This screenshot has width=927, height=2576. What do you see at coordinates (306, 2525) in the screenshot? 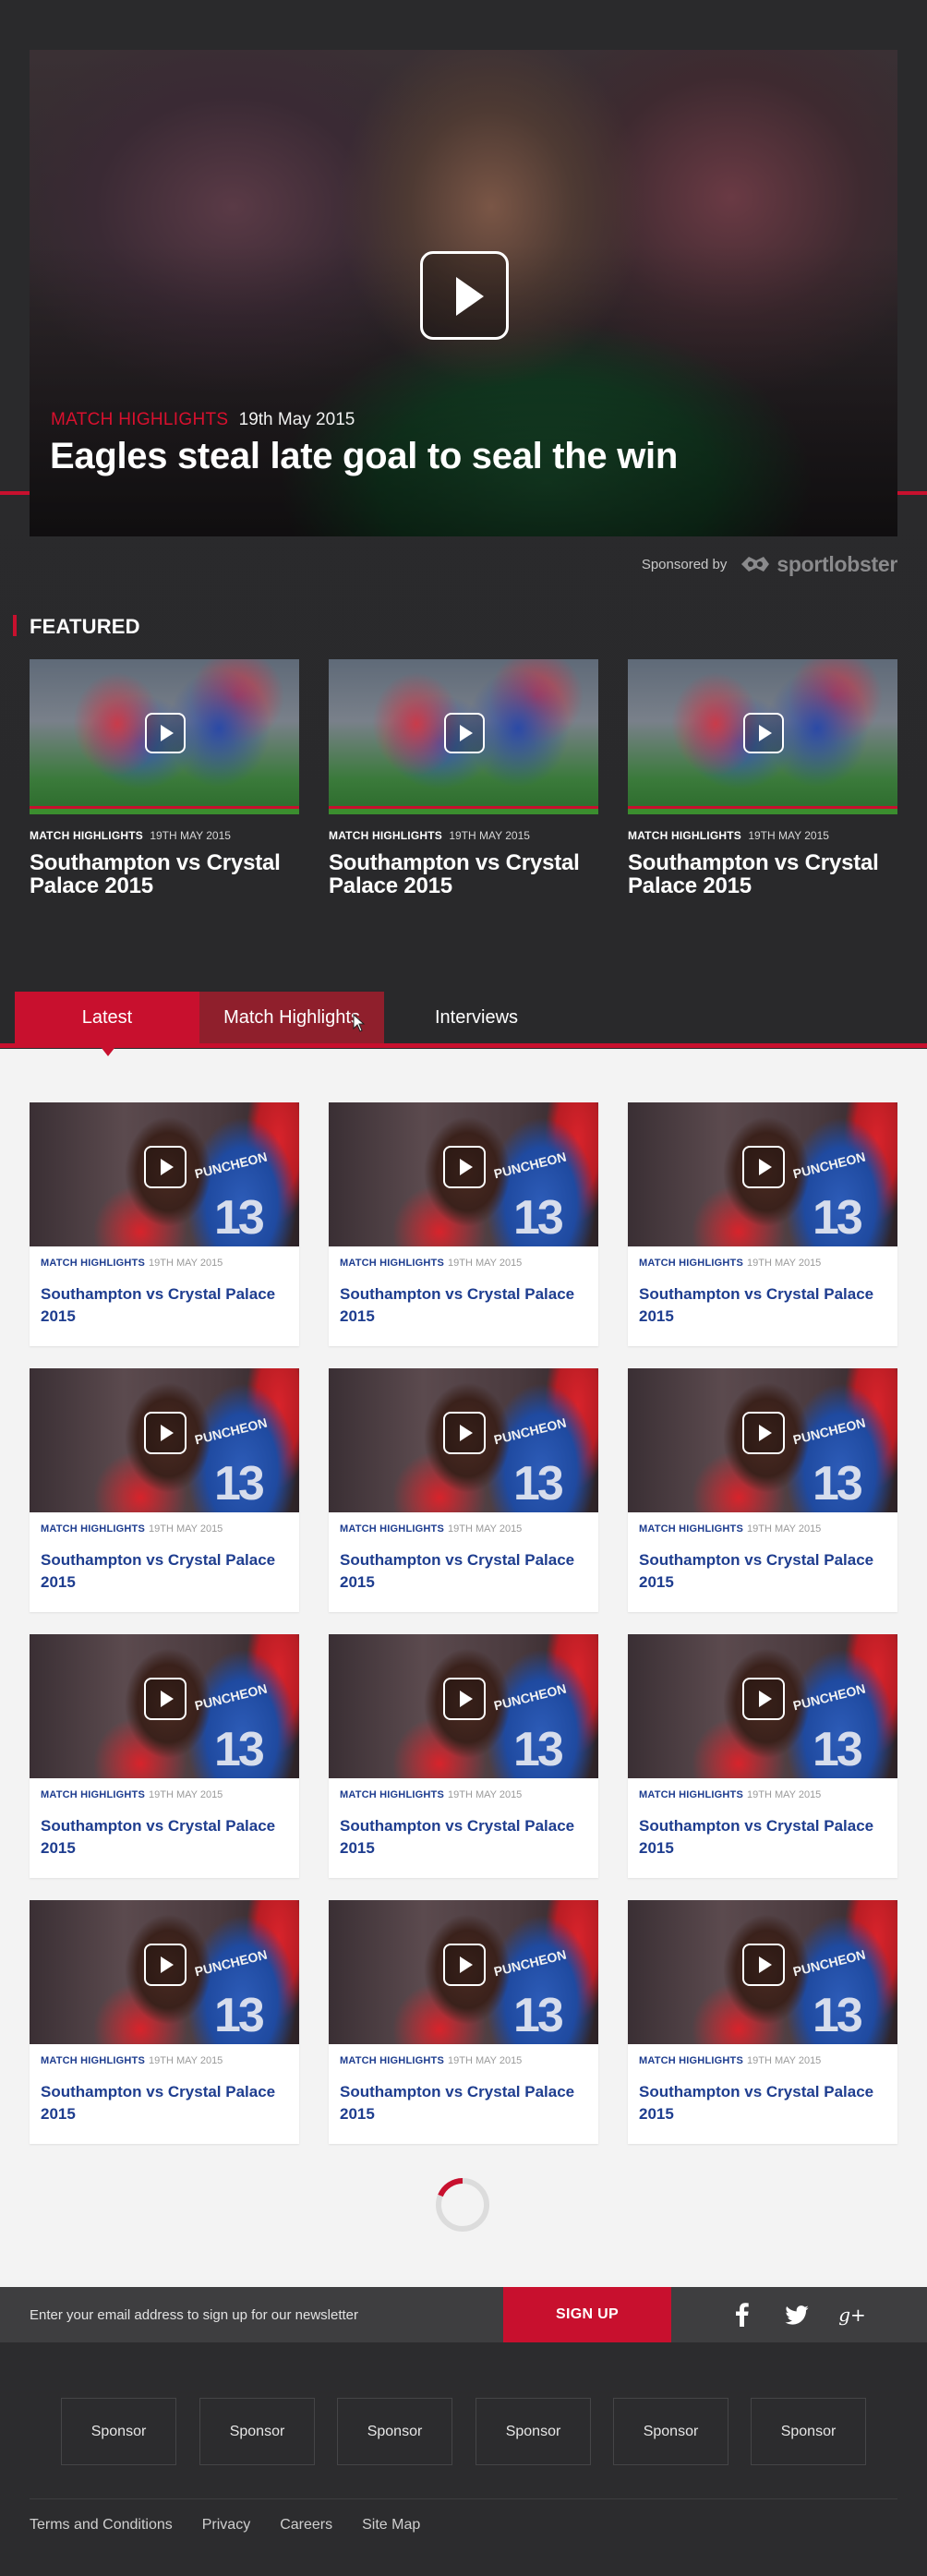
I see `footer-link-careers: Careers` at bounding box center [306, 2525].